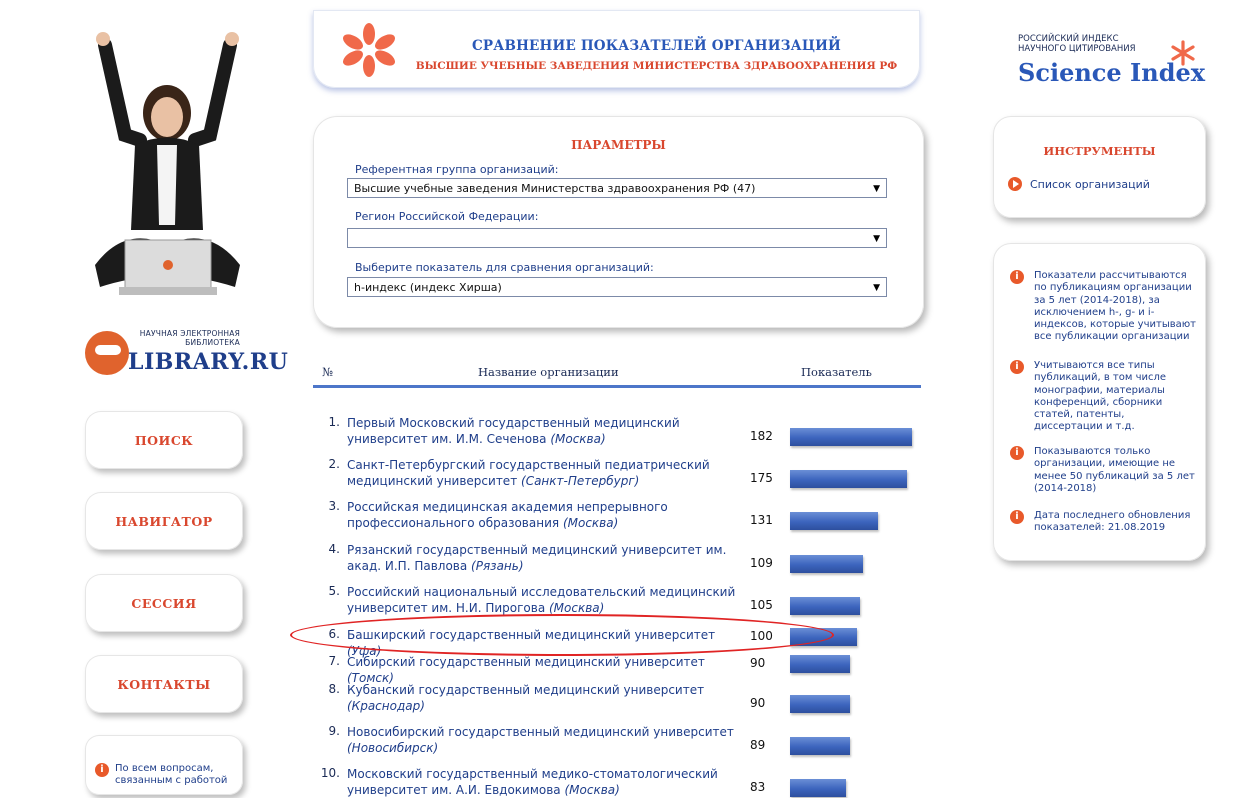 The width and height of the screenshot is (1245, 798). Describe the element at coordinates (761, 436) in the screenshot. I see `indicator-value: 182` at that location.